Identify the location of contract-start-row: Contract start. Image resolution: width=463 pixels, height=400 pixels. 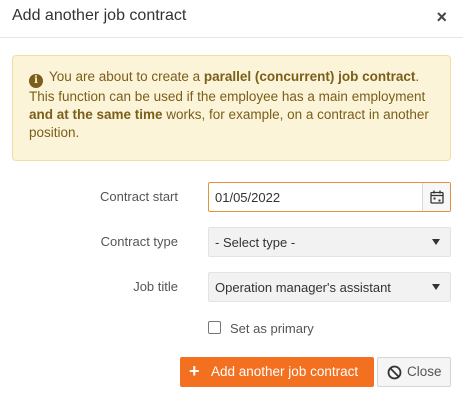
(231, 197).